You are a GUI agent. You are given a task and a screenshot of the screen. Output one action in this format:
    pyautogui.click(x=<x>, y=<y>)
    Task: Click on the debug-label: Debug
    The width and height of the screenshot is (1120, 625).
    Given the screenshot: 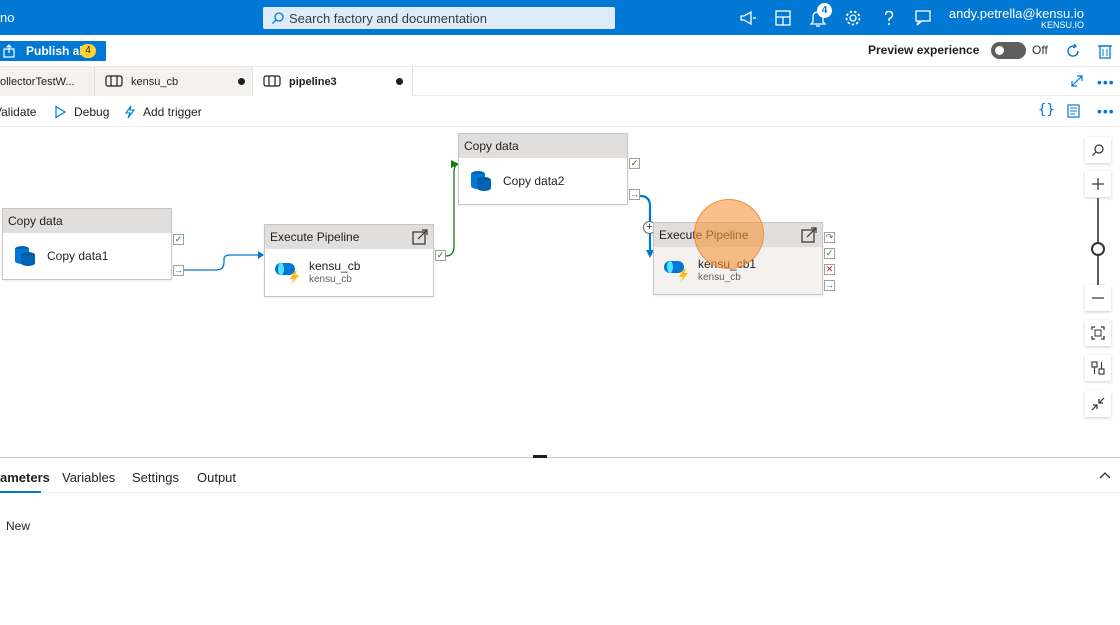 What is the action you would take?
    pyautogui.click(x=92, y=112)
    